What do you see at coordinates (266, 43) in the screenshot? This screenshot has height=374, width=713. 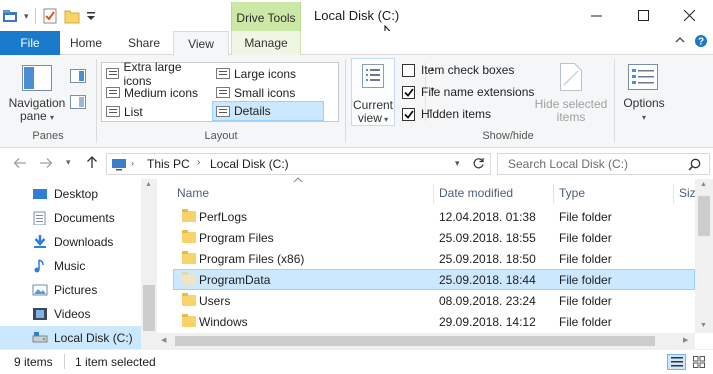 I see `tab-manage: Manage` at bounding box center [266, 43].